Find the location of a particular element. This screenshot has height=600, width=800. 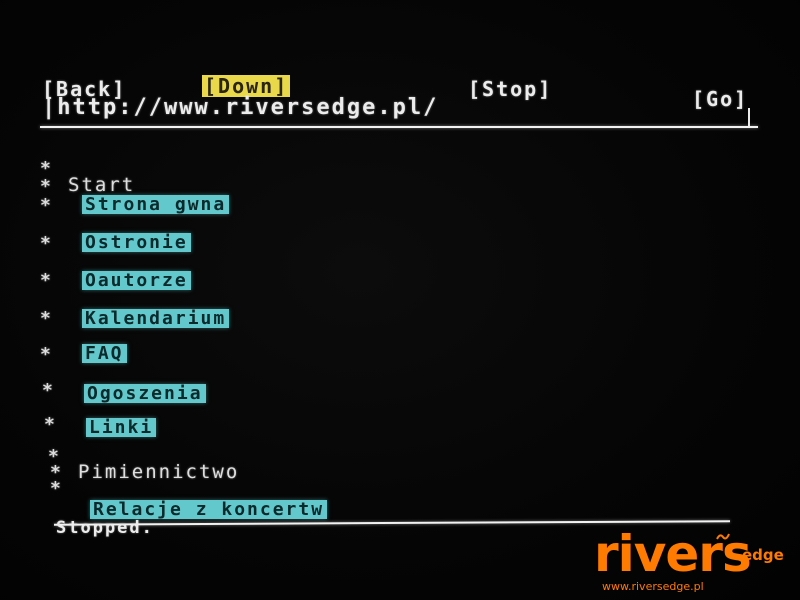

url-input: |http://www.riversedge.pl/ is located at coordinates (240, 108).